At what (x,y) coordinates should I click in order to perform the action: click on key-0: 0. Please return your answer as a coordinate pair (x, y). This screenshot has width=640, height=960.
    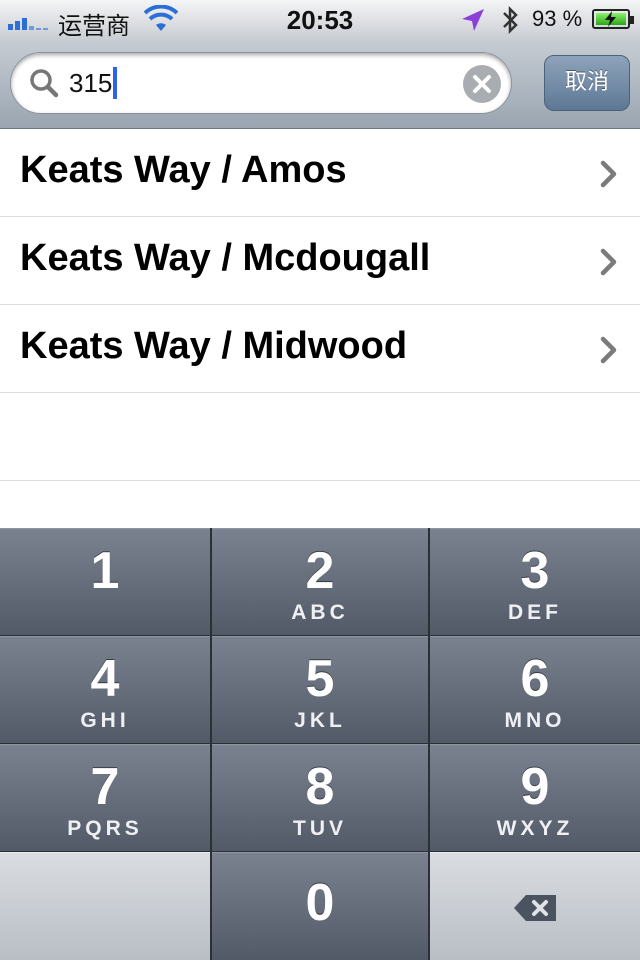
    Looking at the image, I should click on (320, 906).